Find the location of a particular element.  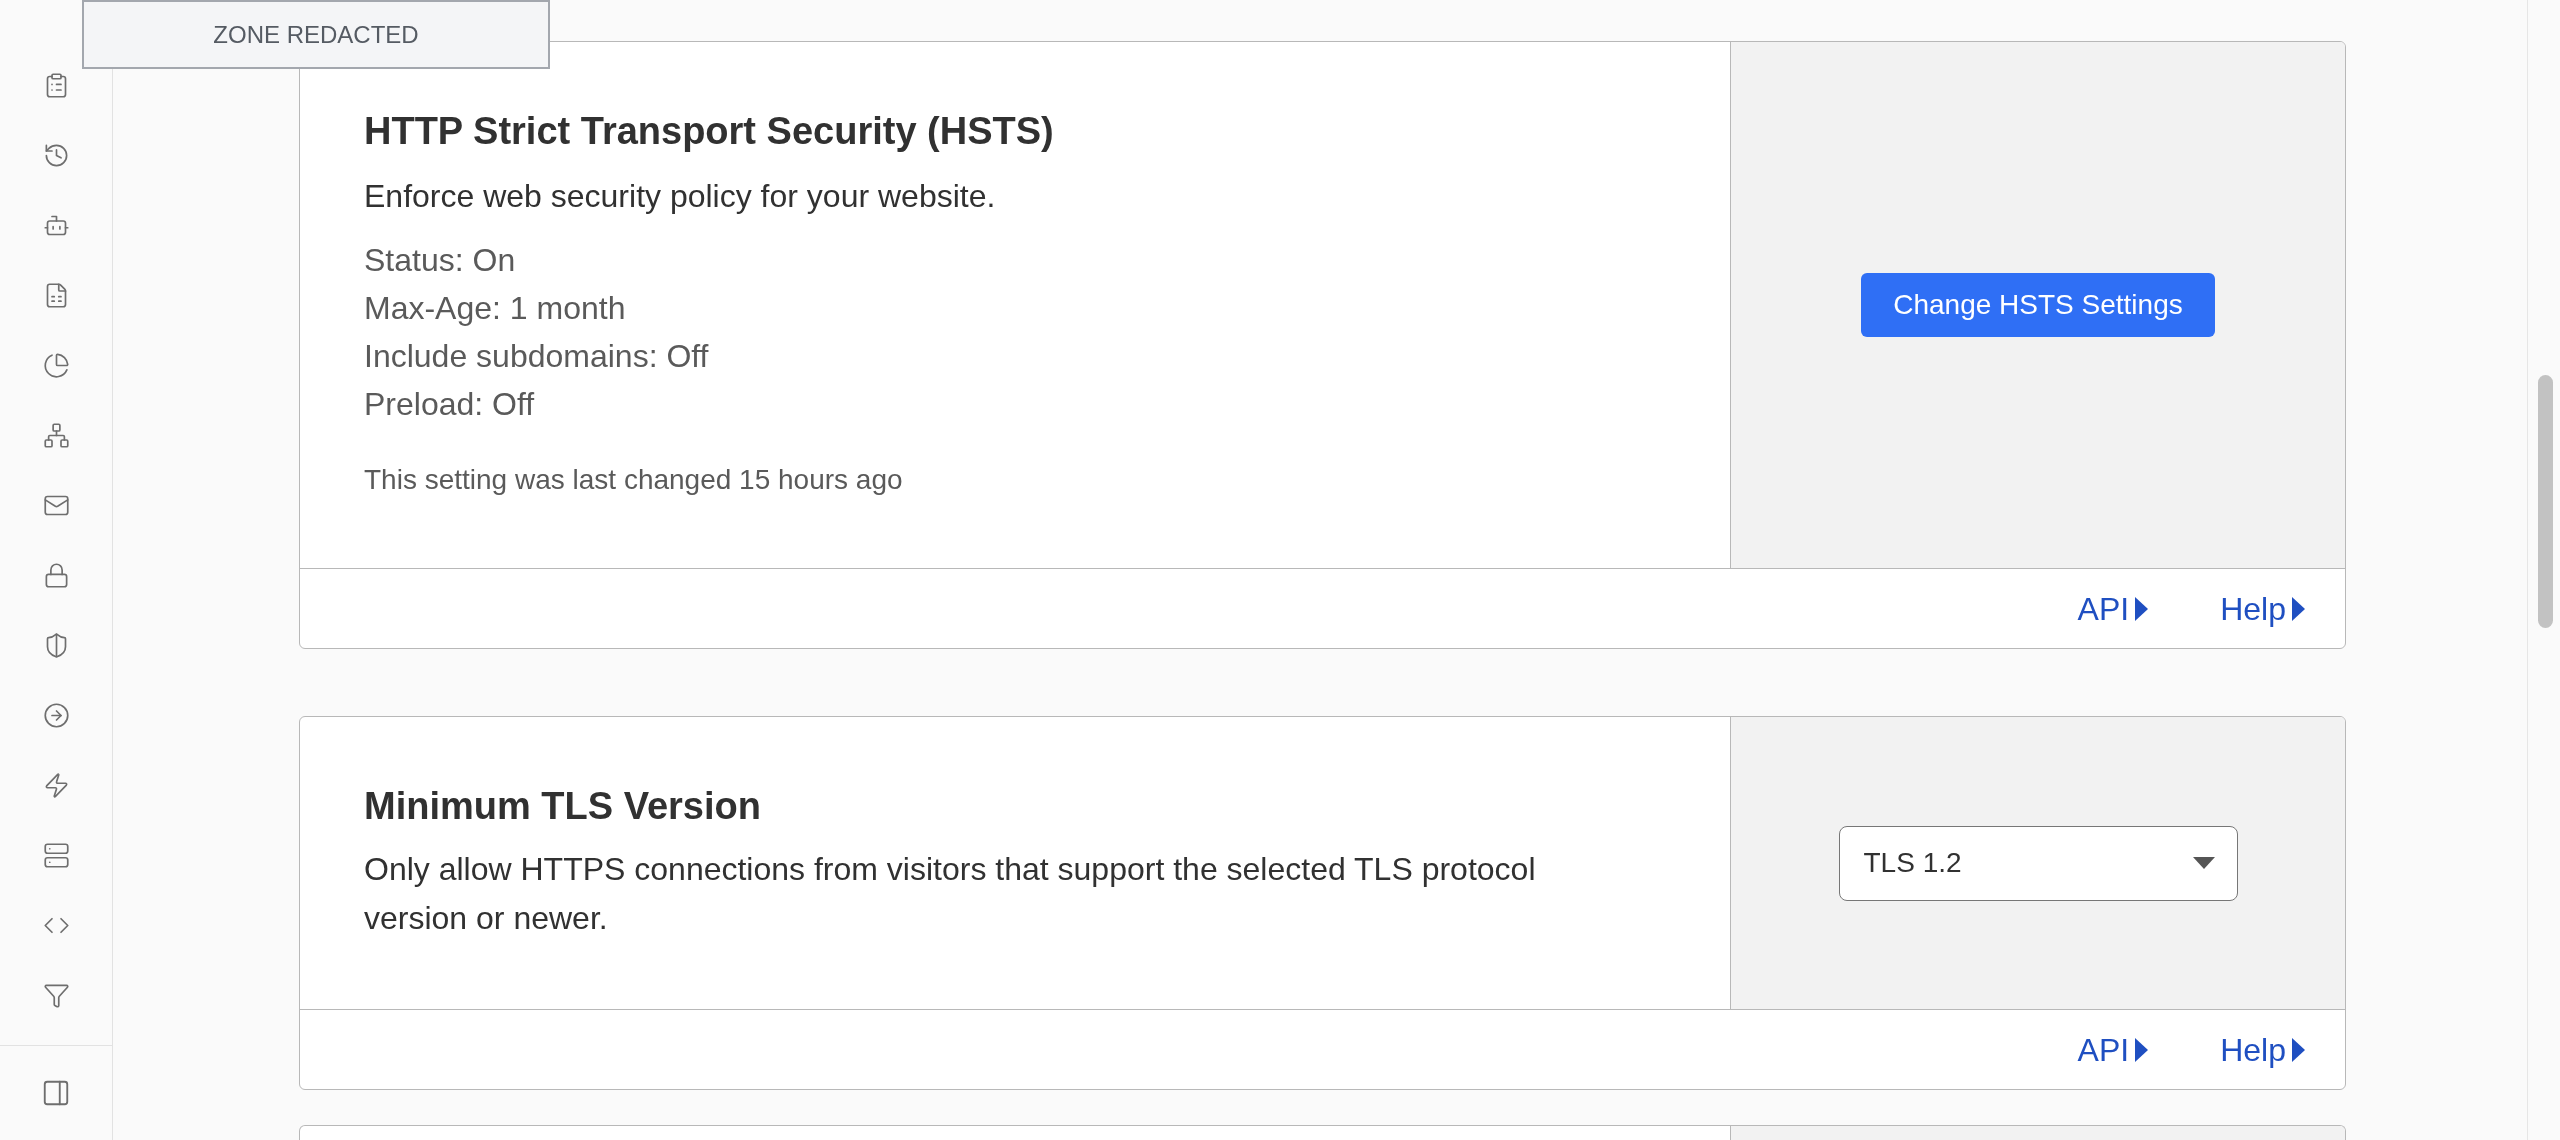

zone-label: ZONE REDACTED is located at coordinates (316, 34).